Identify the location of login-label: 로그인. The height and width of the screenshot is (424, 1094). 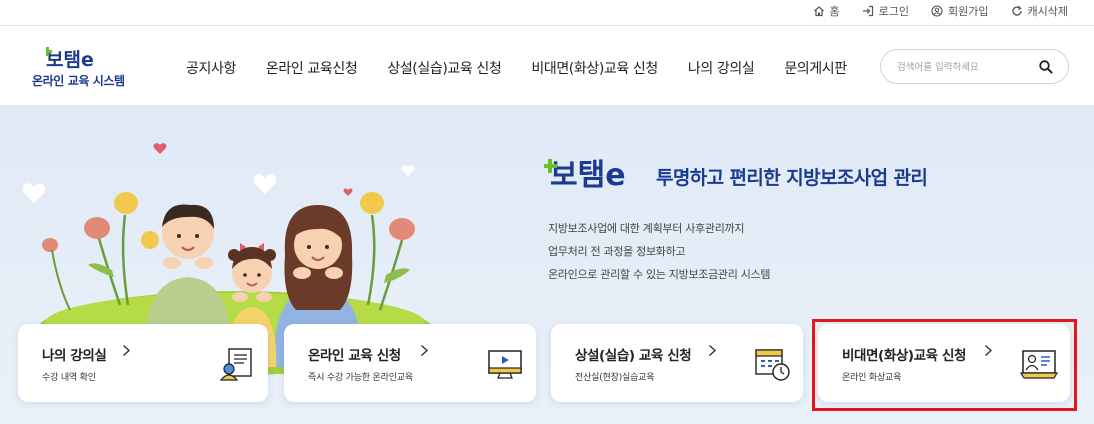
(894, 11).